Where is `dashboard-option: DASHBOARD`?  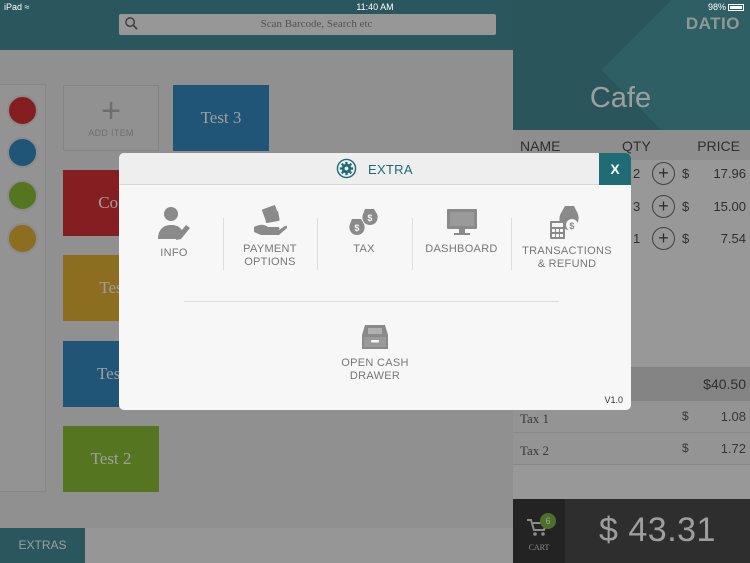
dashboard-option: DASHBOARD is located at coordinates (461, 231).